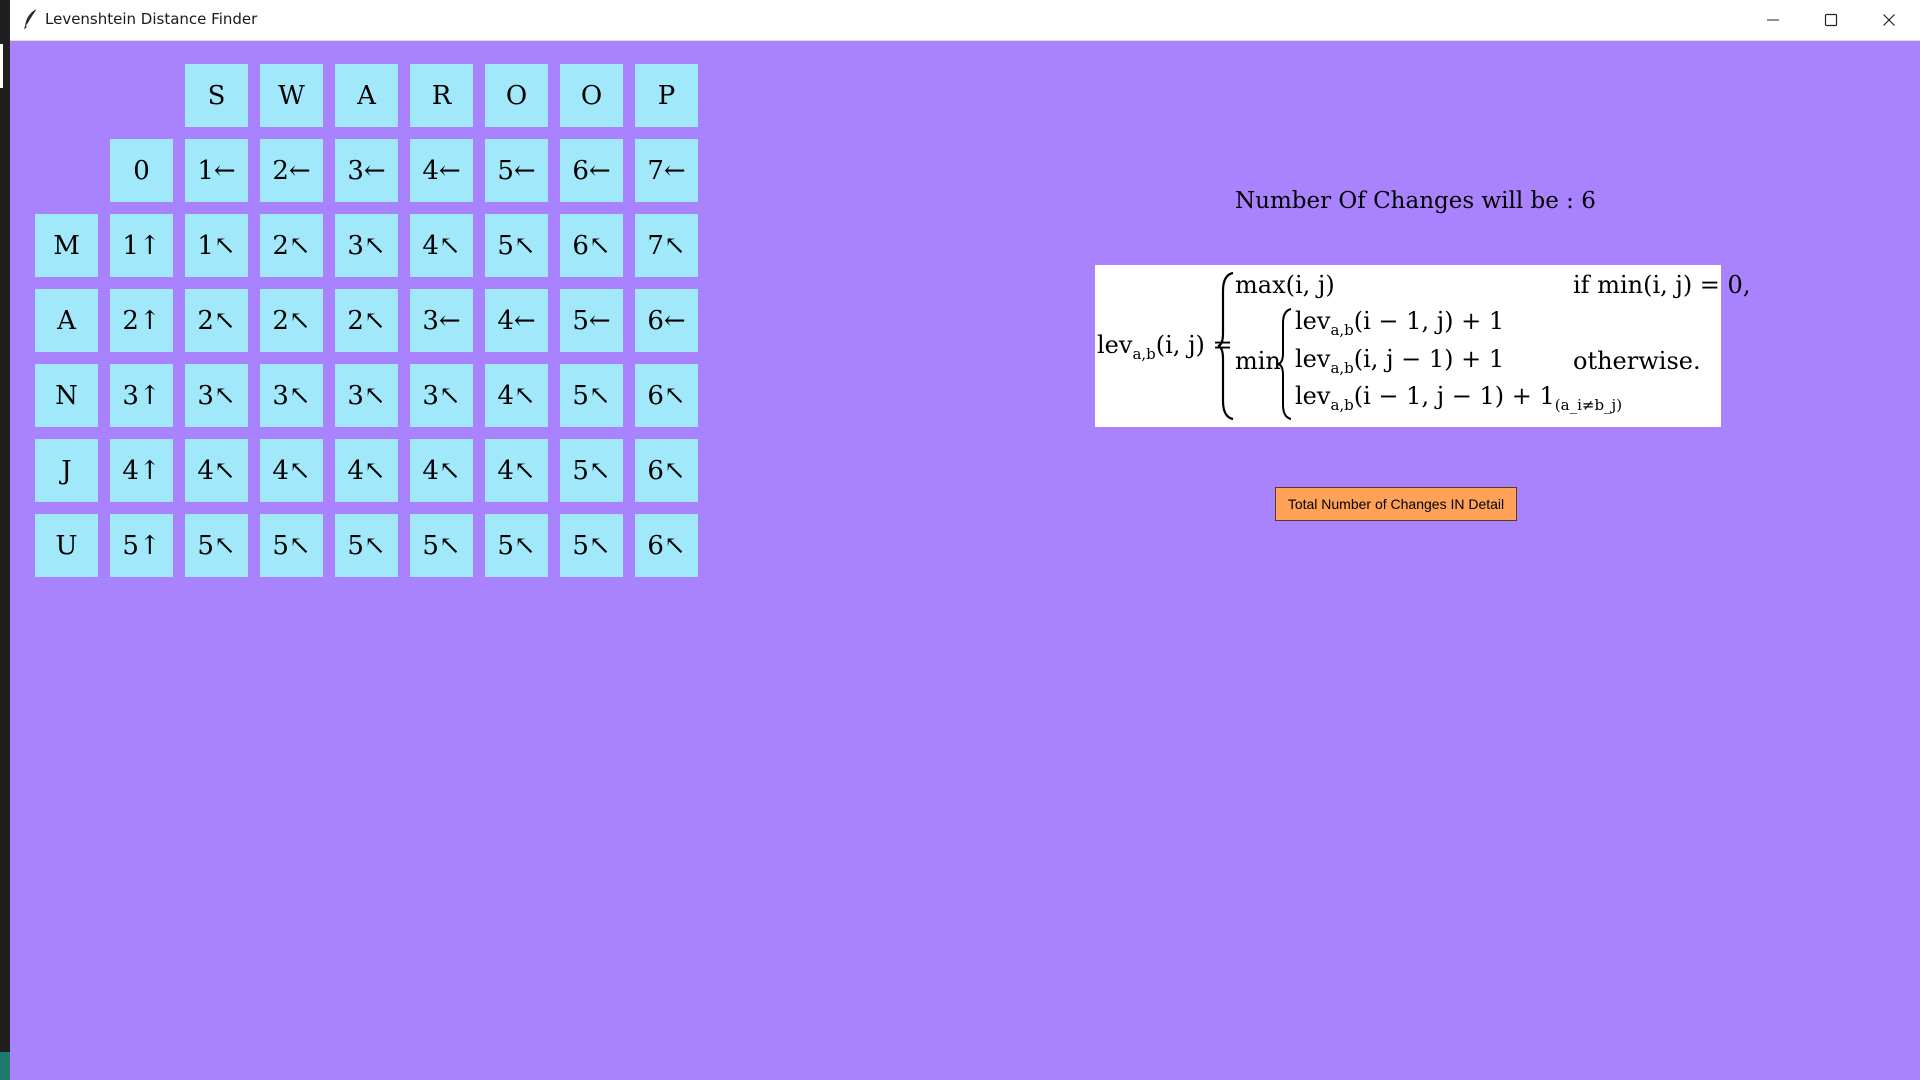 This screenshot has height=1080, width=1920. Describe the element at coordinates (1165, 347) in the screenshot. I see `formula-lhs: leva,b(i, j) =` at that location.